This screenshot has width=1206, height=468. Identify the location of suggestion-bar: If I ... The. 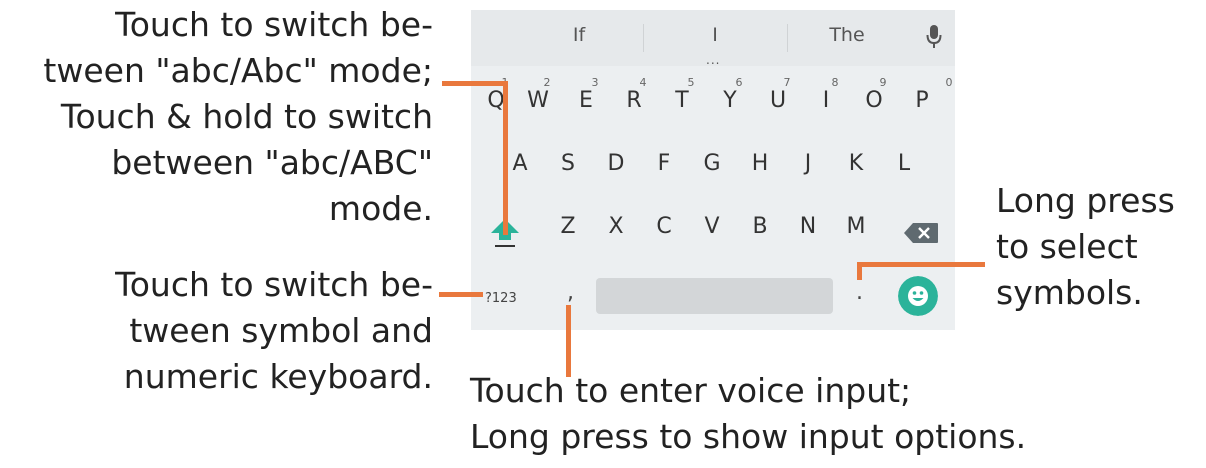
(713, 38).